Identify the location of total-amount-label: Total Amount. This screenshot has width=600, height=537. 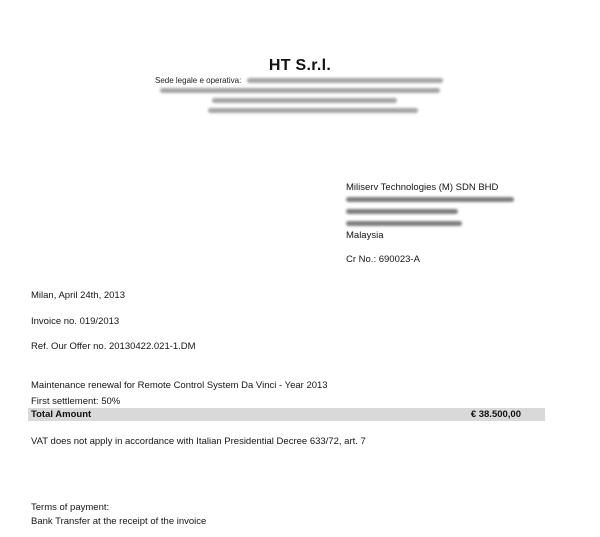
(61, 414).